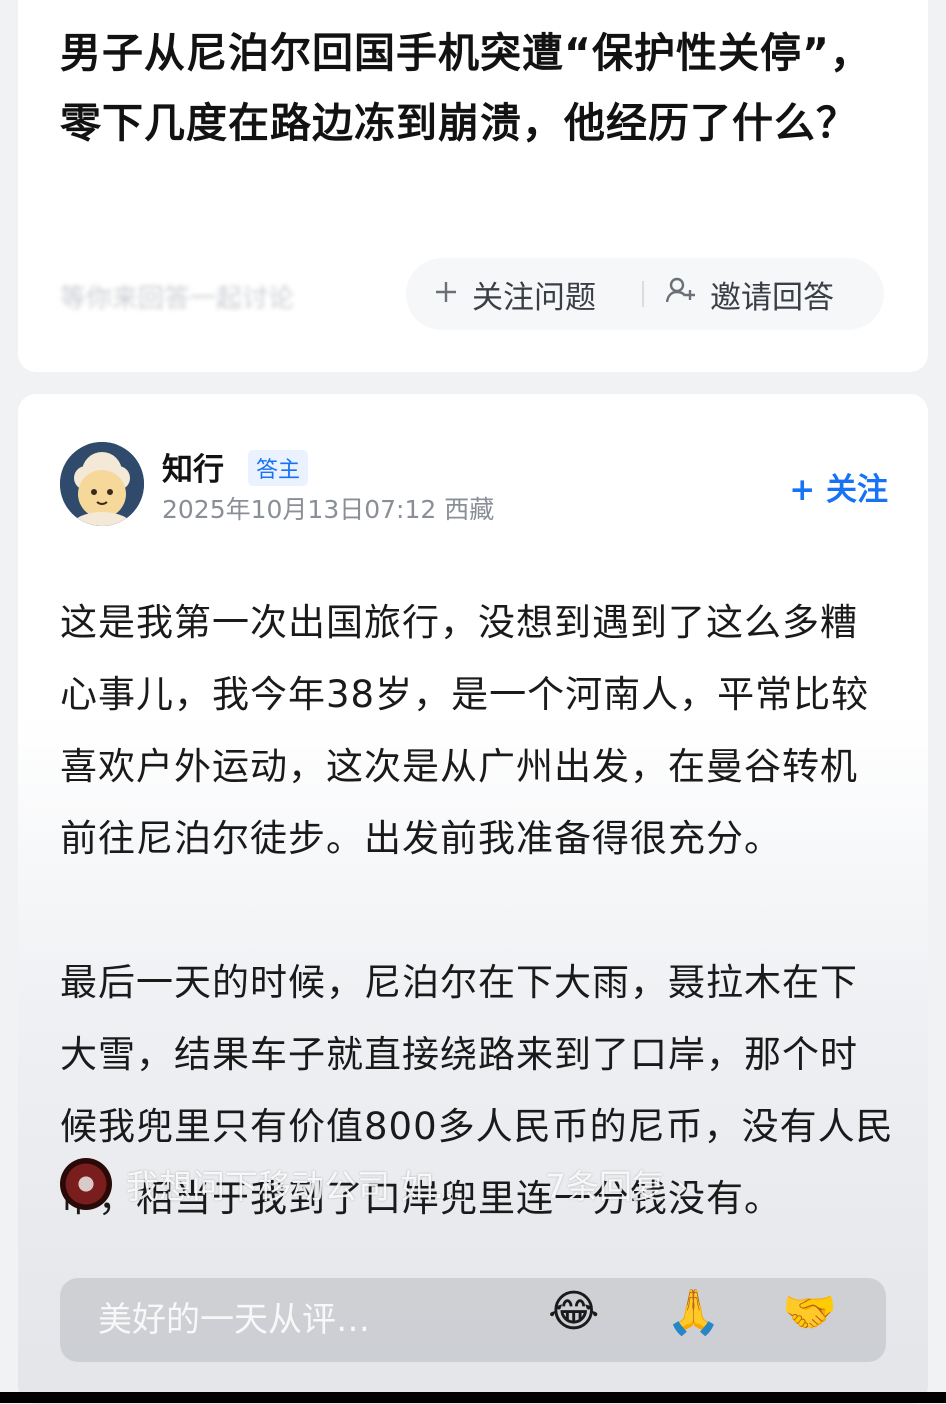 This screenshot has height=1404, width=946. Describe the element at coordinates (299, 509) in the screenshot. I see `post-date: 2025年10月13日07:12` at that location.